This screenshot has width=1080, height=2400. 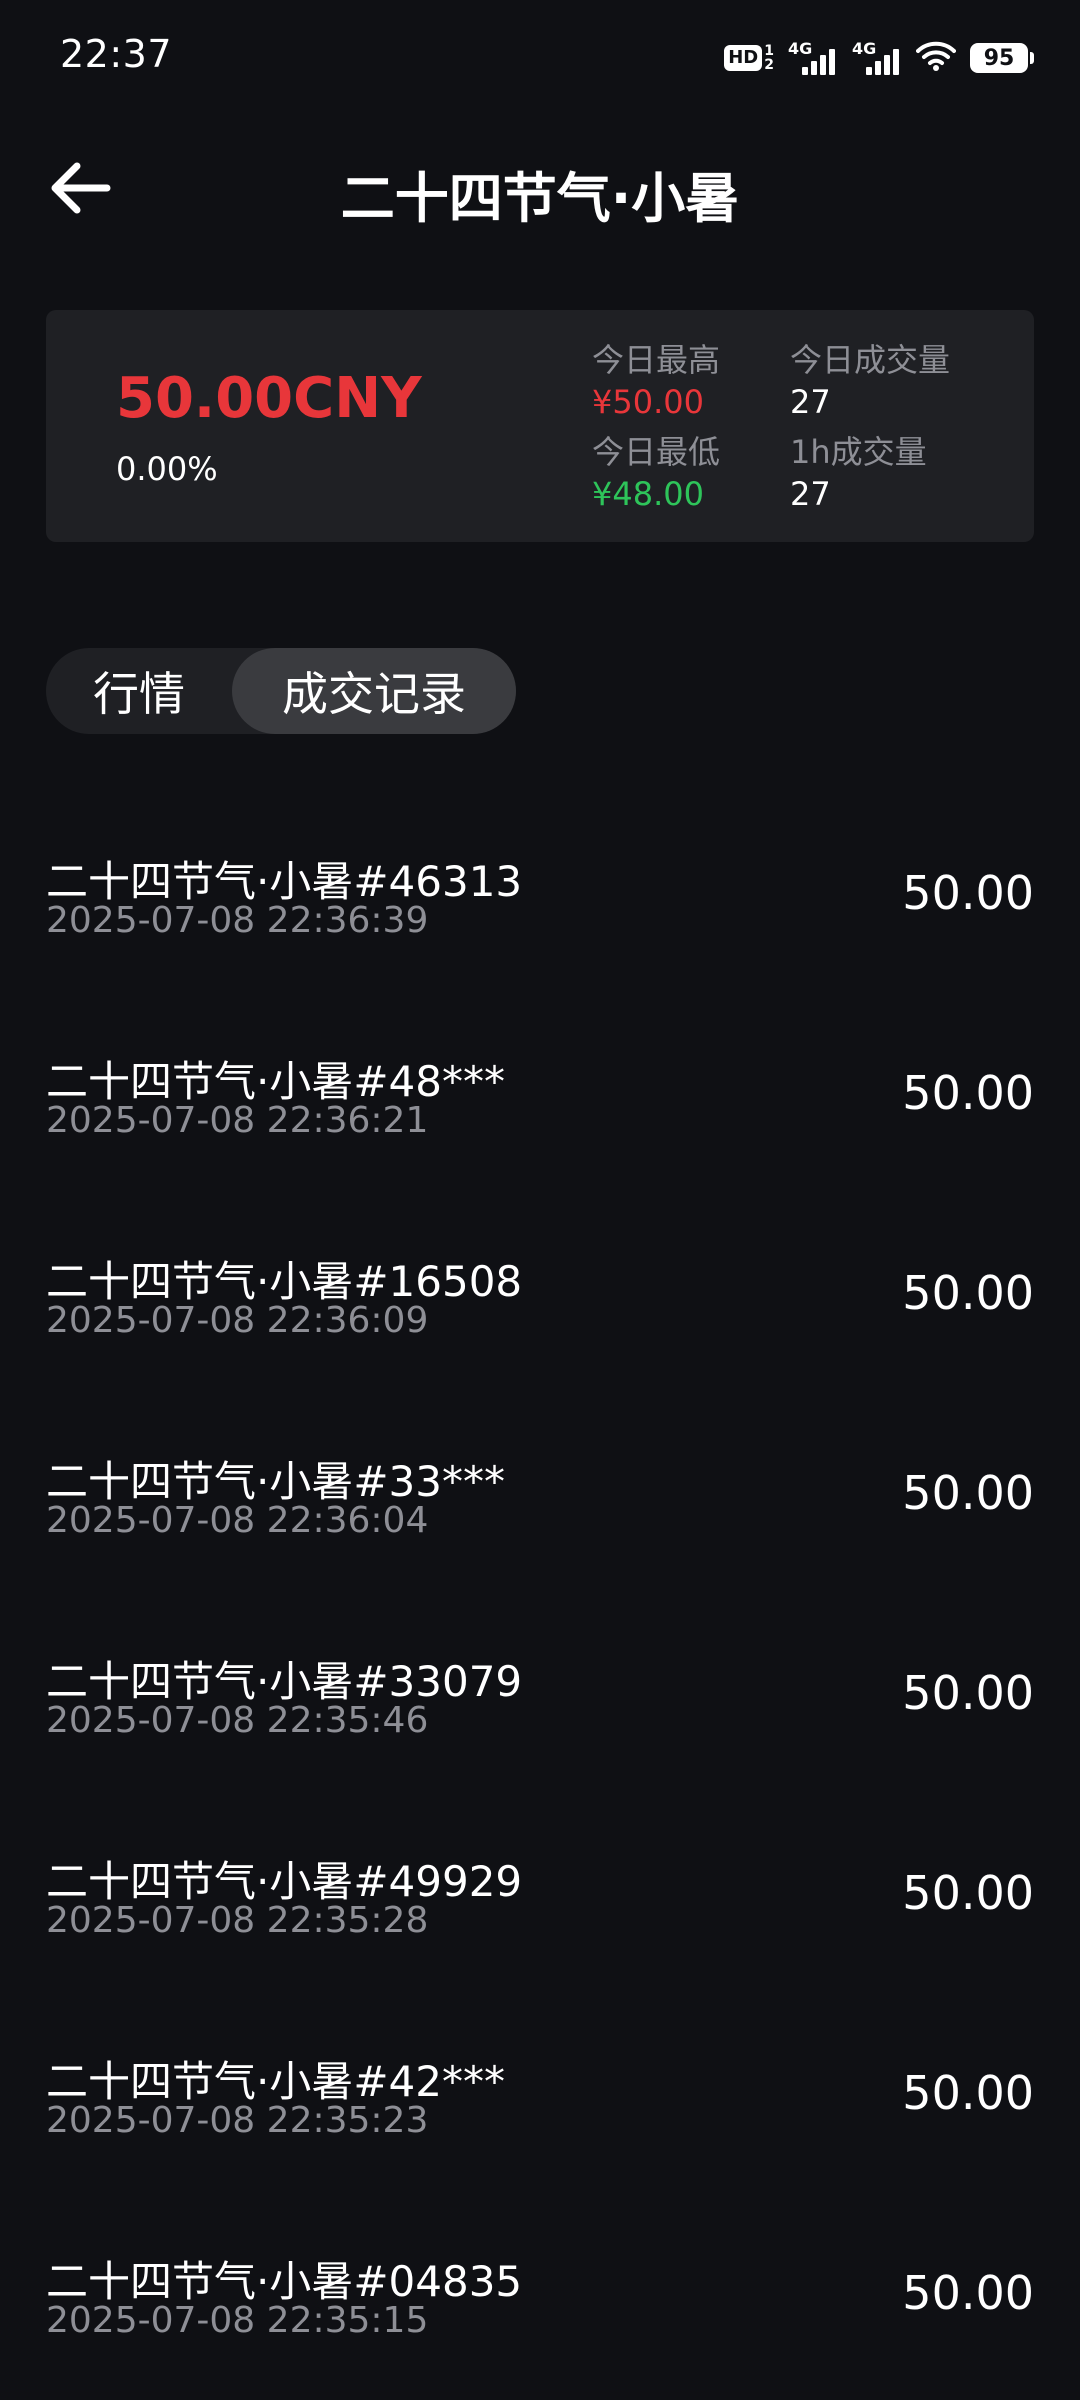 I want to click on current-price: 50.00CNY, so click(x=269, y=398).